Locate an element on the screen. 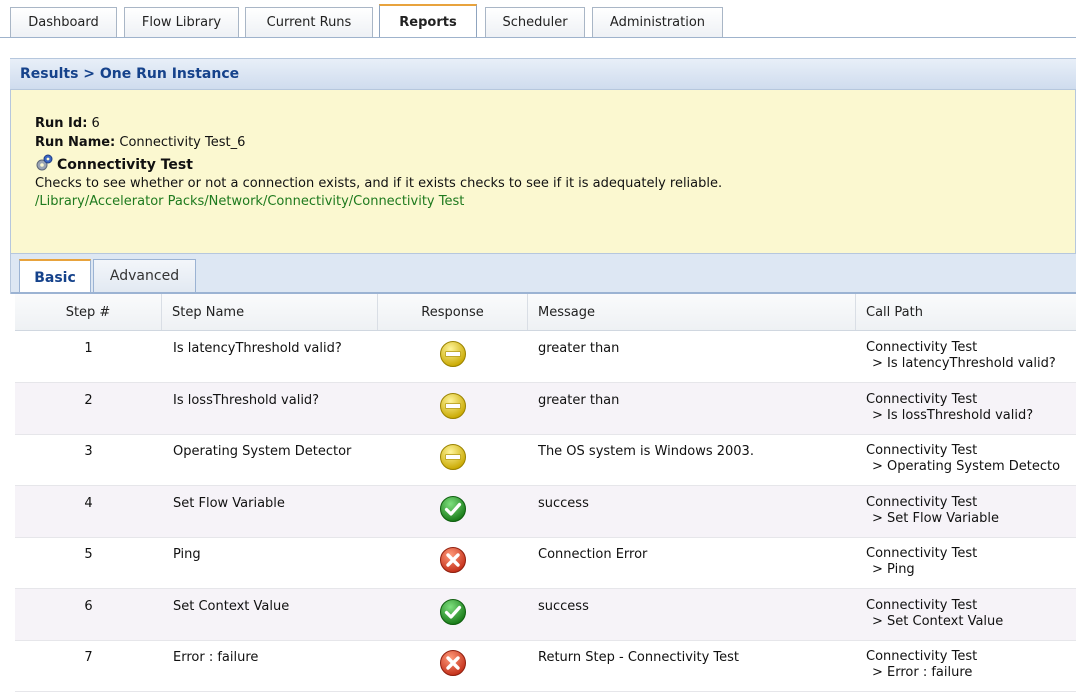  flow-heading: Connectivity Test is located at coordinates (114, 163).